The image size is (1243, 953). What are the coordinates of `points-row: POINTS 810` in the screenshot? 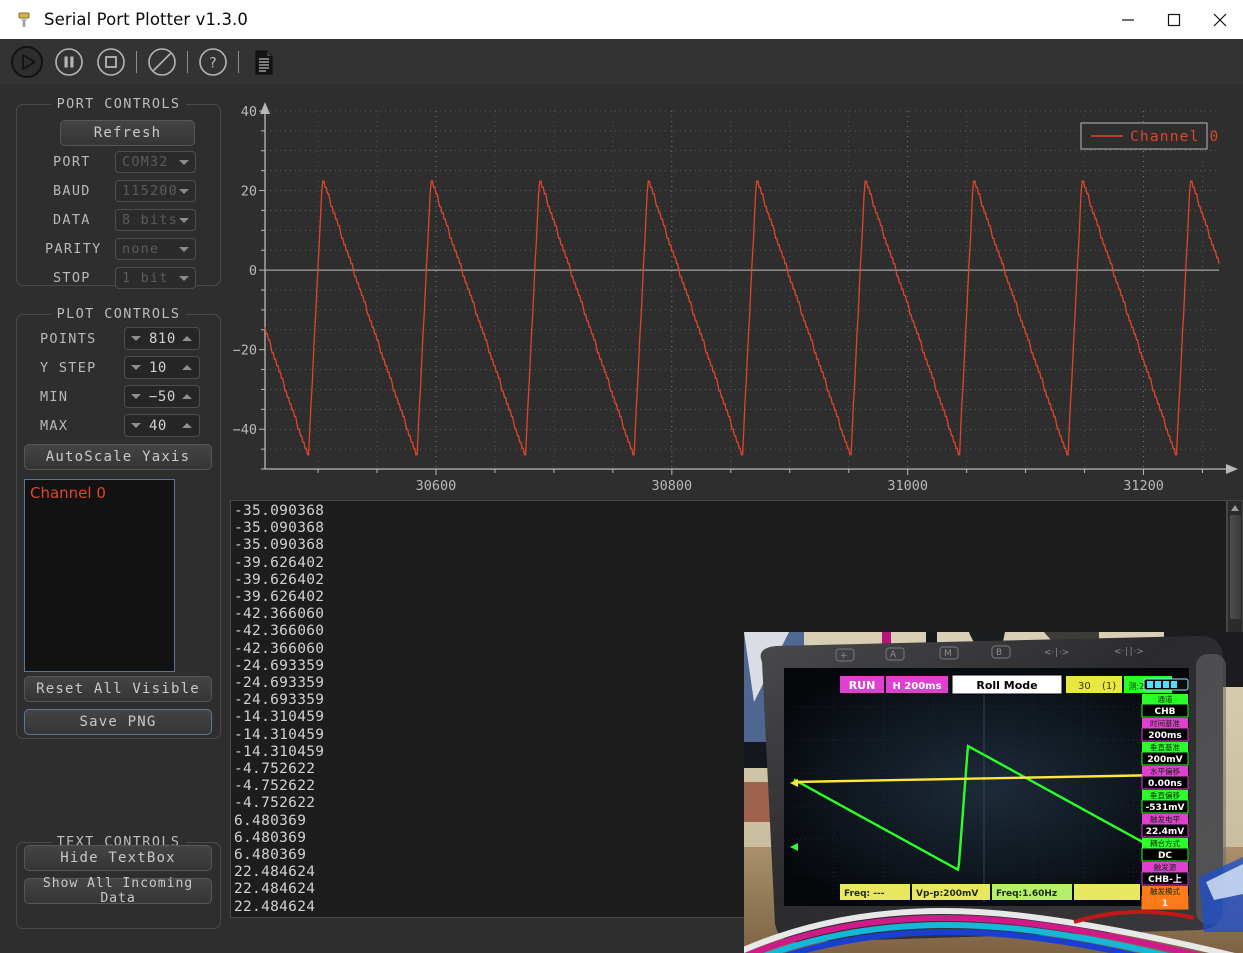 It's located at (120, 338).